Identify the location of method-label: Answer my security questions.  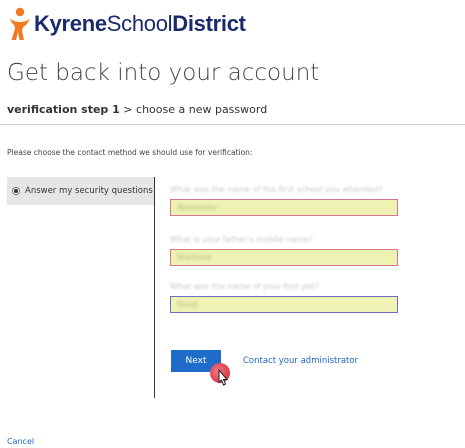
(89, 191).